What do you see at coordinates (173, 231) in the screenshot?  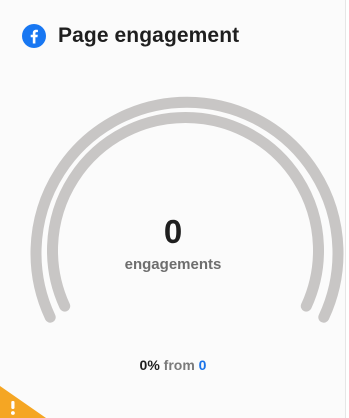 I see `engagement-value: 0` at bounding box center [173, 231].